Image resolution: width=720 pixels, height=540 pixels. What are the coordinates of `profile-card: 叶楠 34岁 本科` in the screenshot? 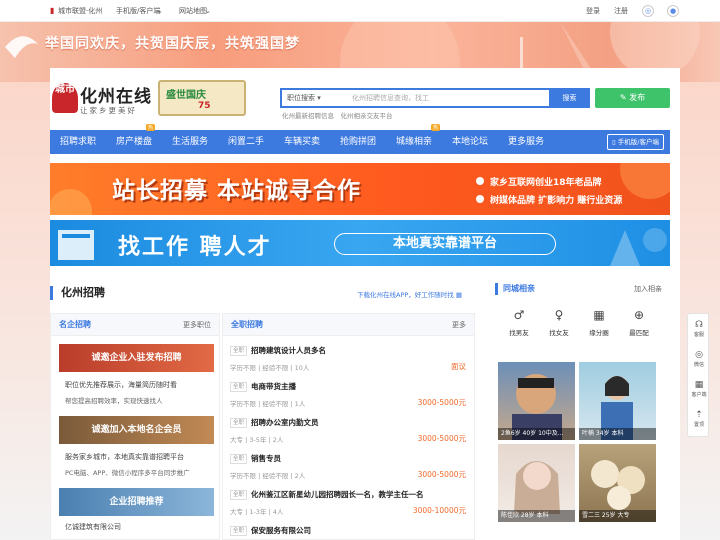 It's located at (617, 401).